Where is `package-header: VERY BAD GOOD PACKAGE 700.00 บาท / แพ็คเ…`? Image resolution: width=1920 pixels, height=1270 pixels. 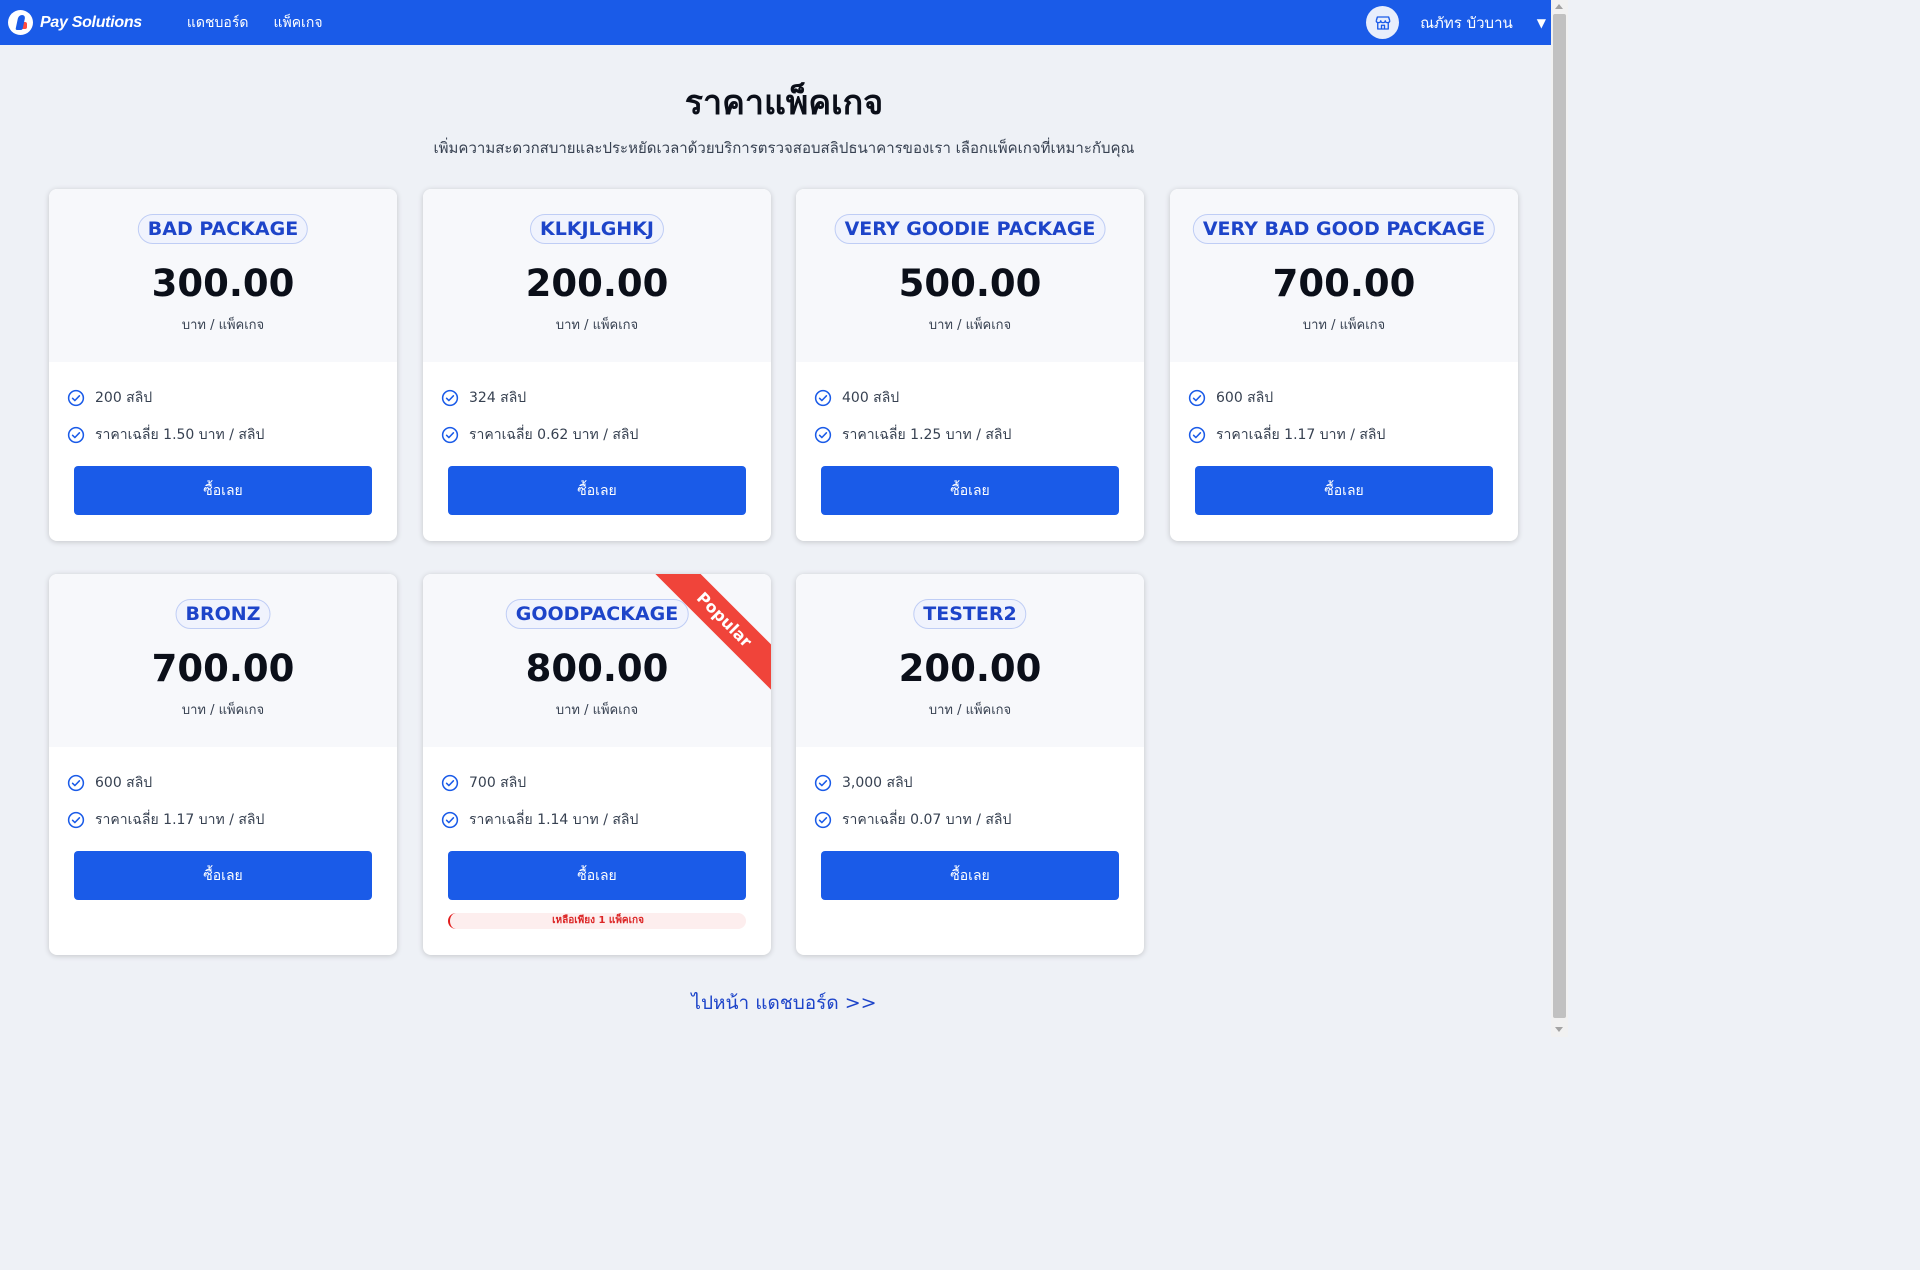
package-header: VERY BAD GOOD PACKAGE 700.00 บาท / แพ็คเ… is located at coordinates (1344, 275).